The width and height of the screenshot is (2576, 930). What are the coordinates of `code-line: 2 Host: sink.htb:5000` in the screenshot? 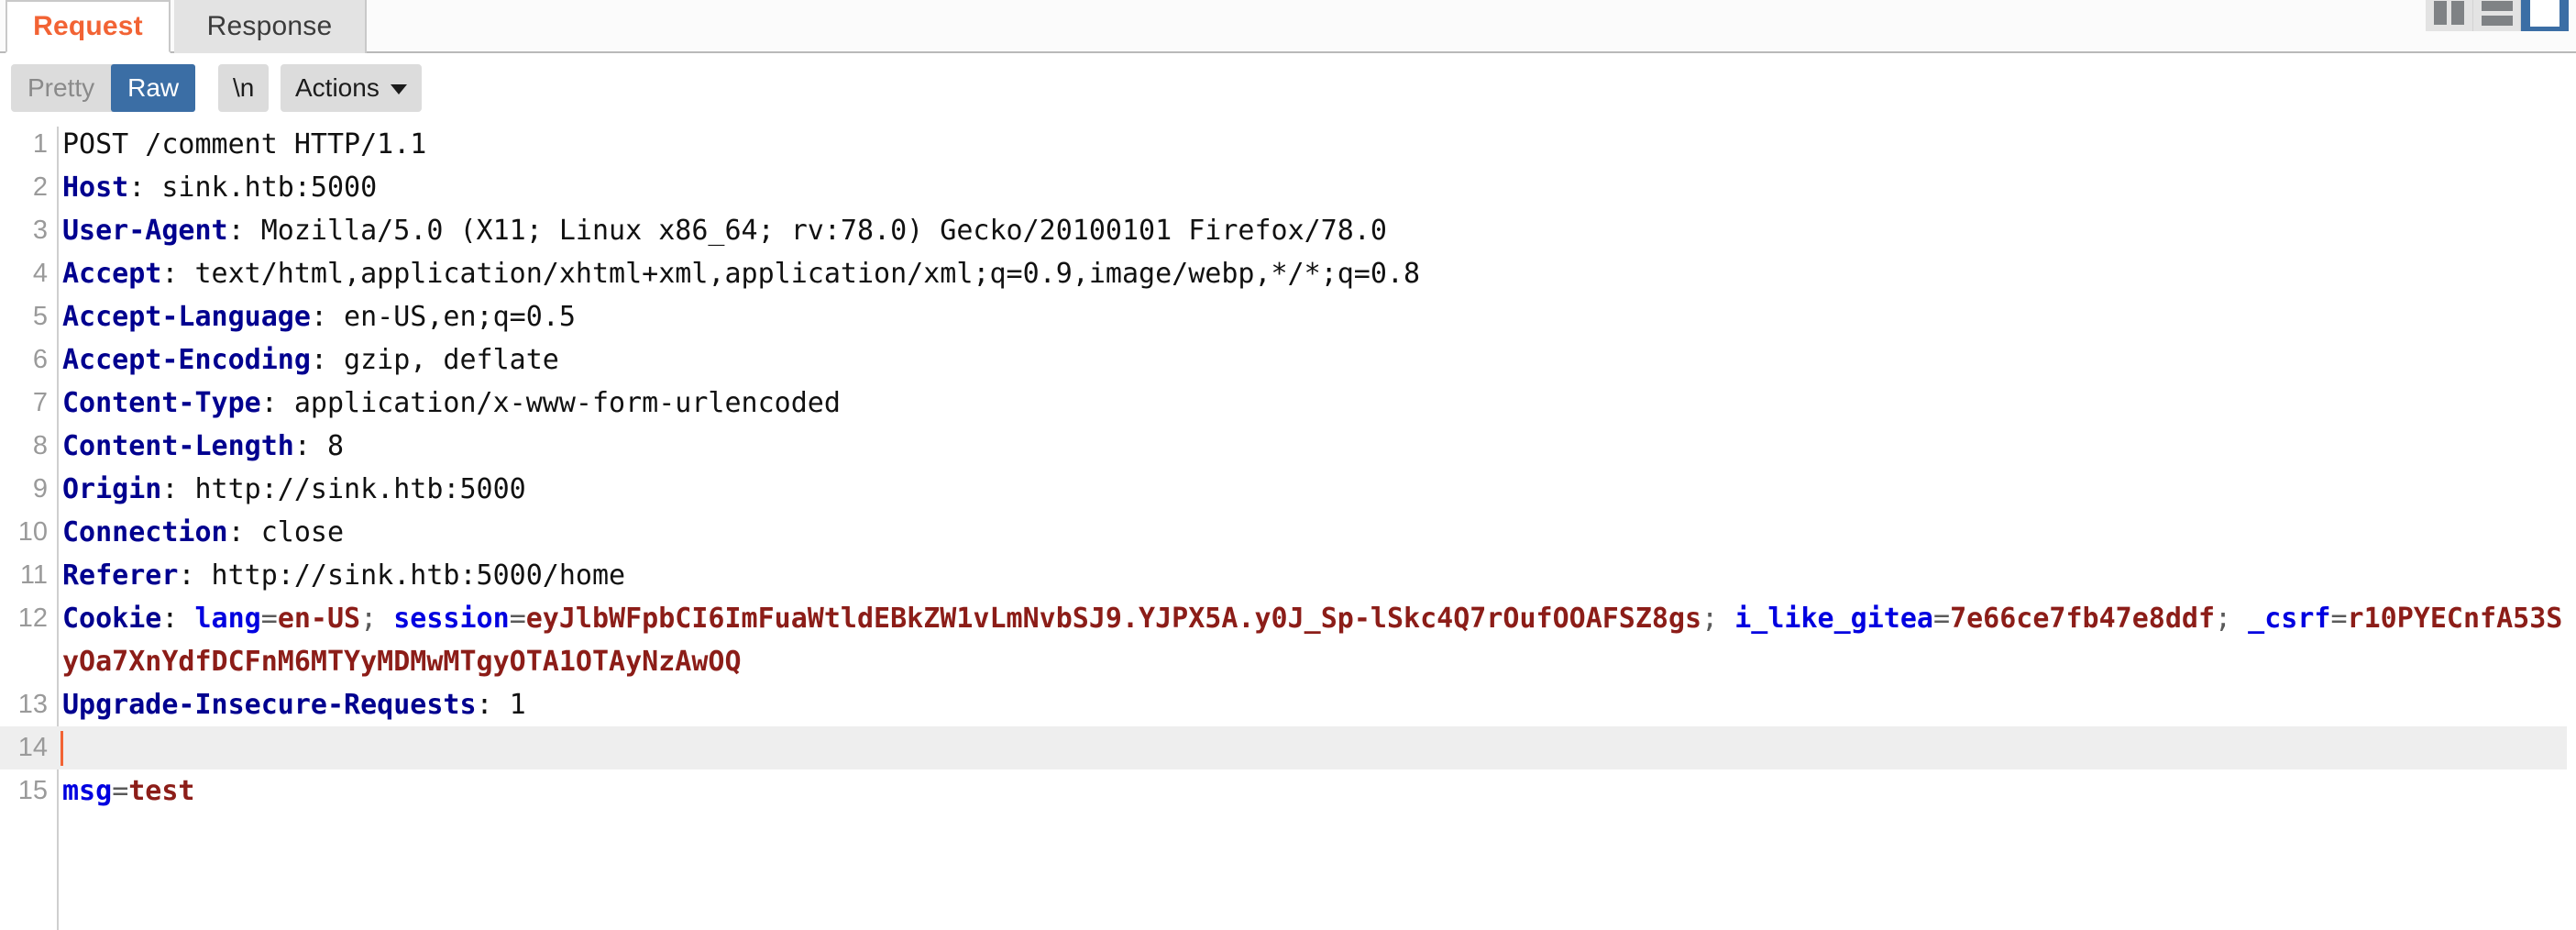 It's located at (1288, 187).